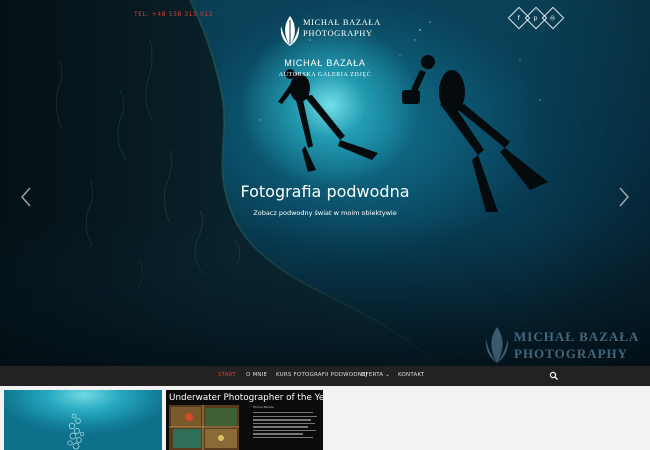 This screenshot has height=450, width=650. What do you see at coordinates (519, 18) in the screenshot?
I see `facebook-glyph: f` at bounding box center [519, 18].